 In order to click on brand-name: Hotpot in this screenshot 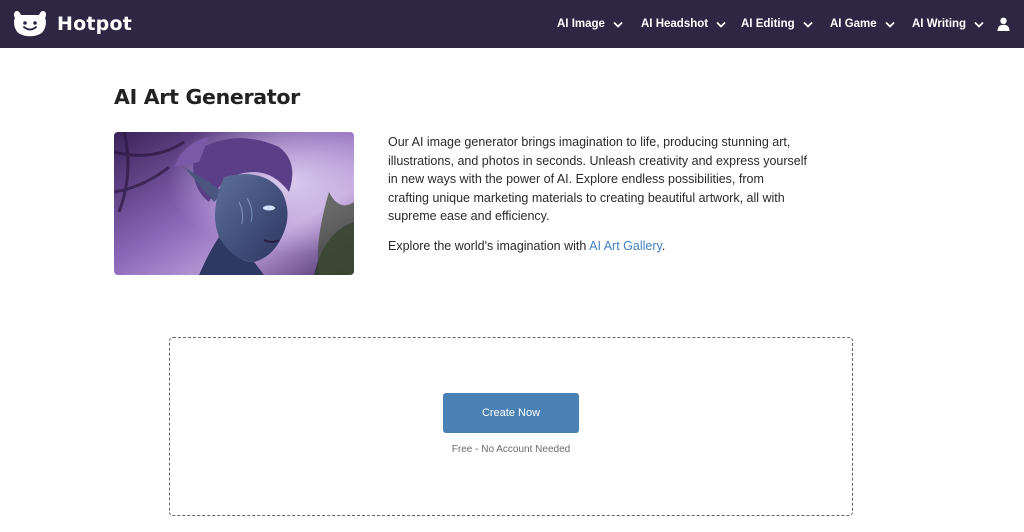, I will do `click(94, 23)`.